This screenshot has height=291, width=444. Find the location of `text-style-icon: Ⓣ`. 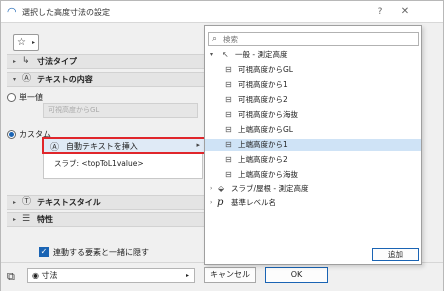

text-style-icon: Ⓣ is located at coordinates (27, 202).